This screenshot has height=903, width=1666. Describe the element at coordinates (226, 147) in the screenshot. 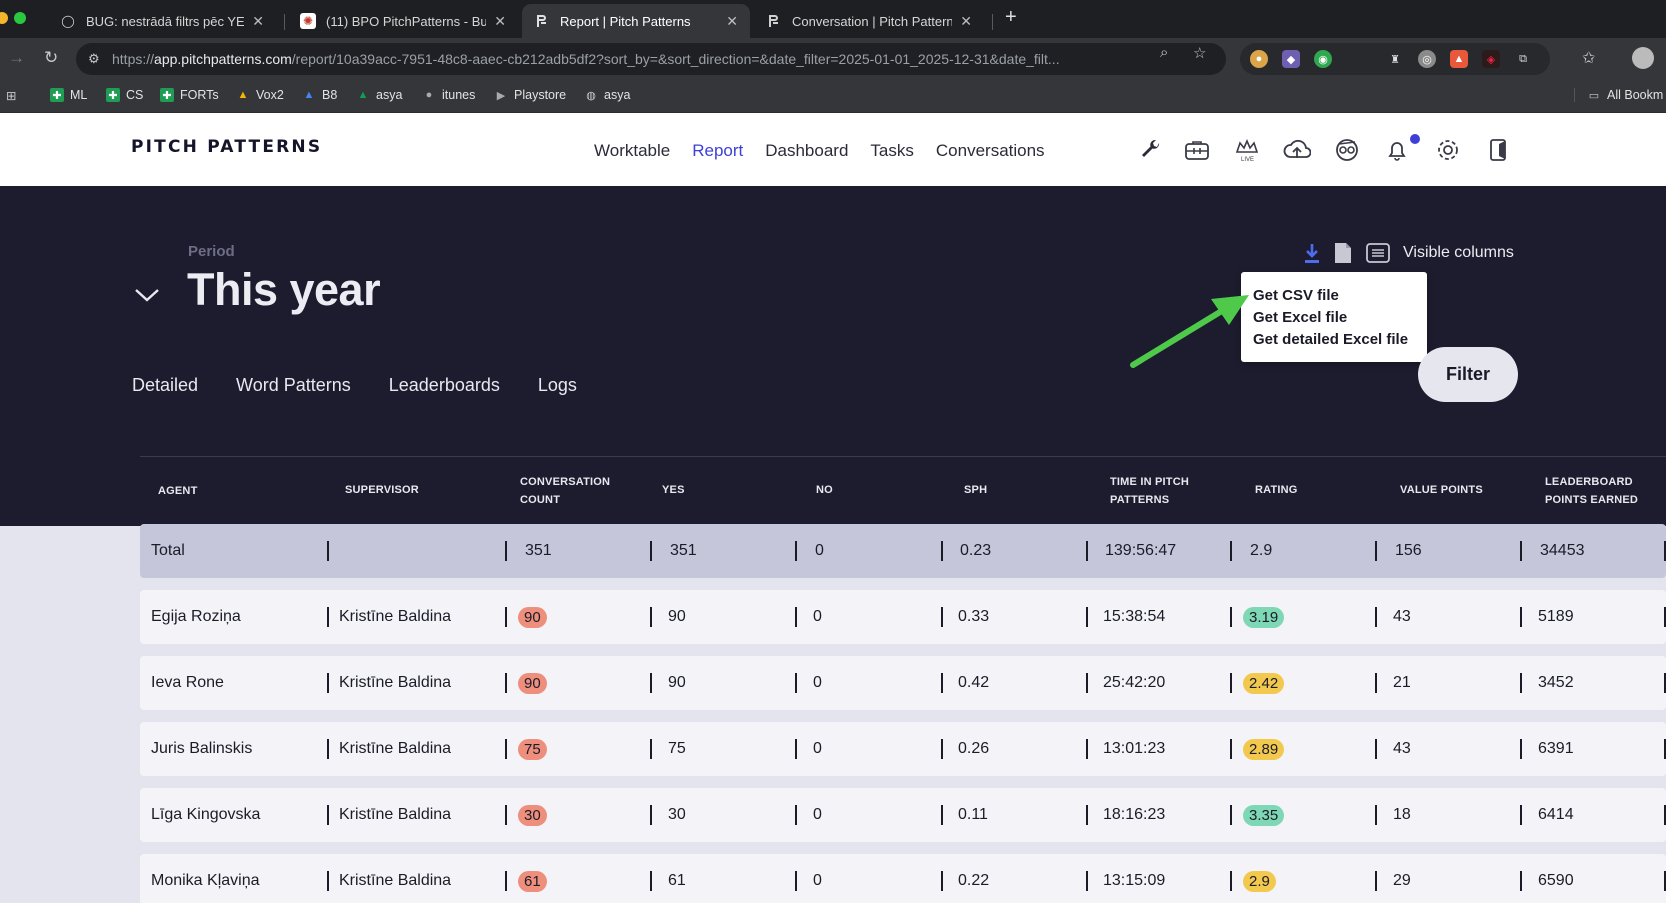

I see `app-logo: PITCH PATTERNS` at that location.